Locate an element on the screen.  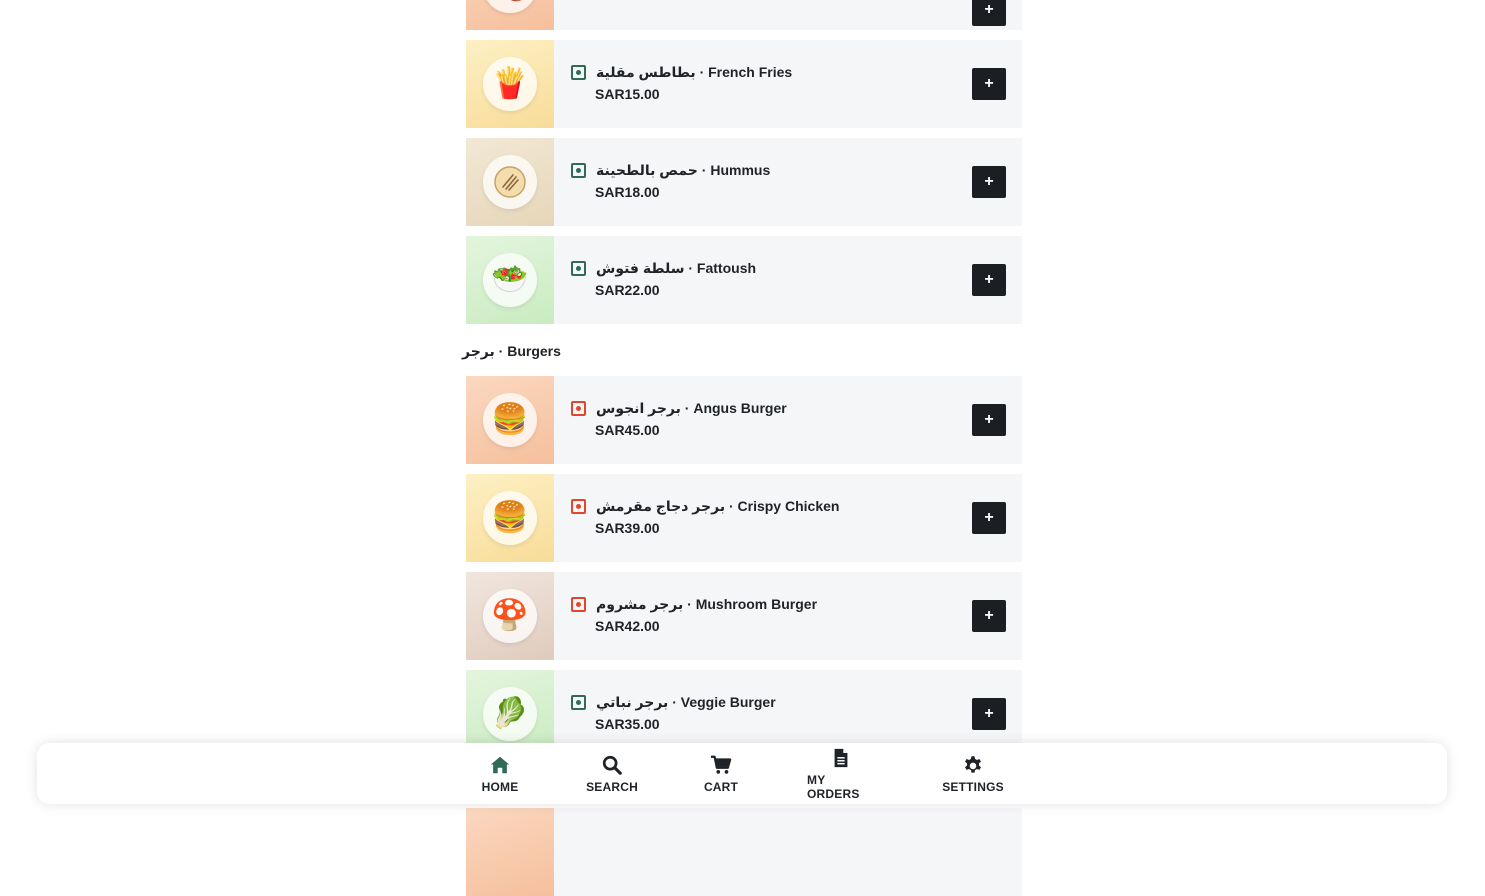
nav-settings-label: SETTINGS is located at coordinates (973, 786).